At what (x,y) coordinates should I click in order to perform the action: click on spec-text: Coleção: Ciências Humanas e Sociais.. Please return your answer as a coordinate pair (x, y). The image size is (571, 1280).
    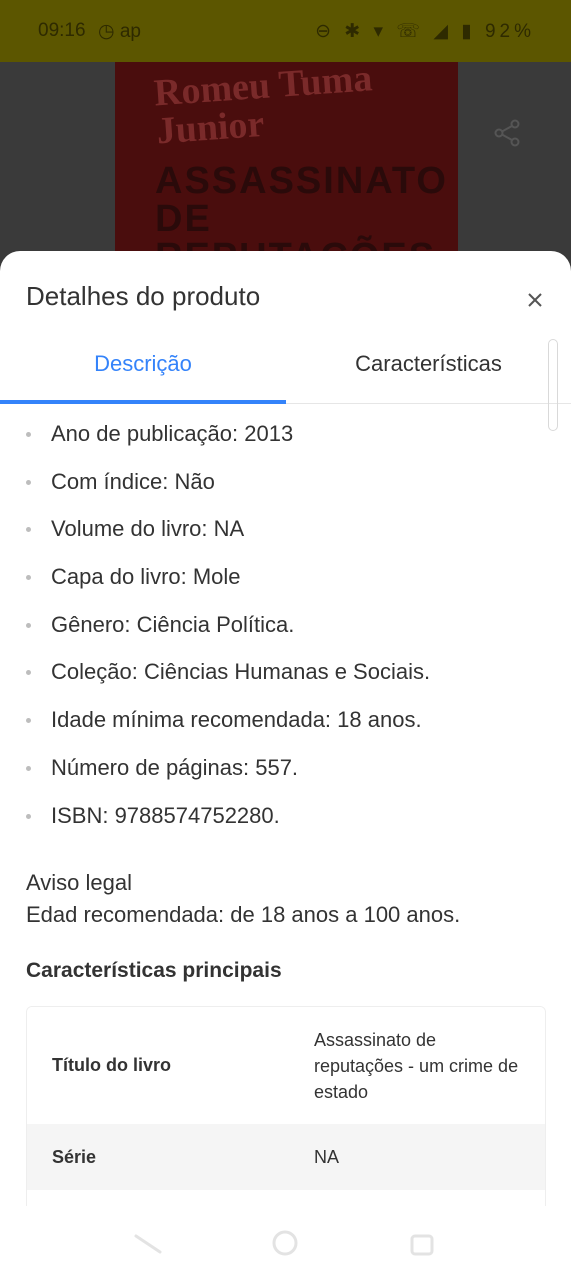
    Looking at the image, I should click on (241, 672).